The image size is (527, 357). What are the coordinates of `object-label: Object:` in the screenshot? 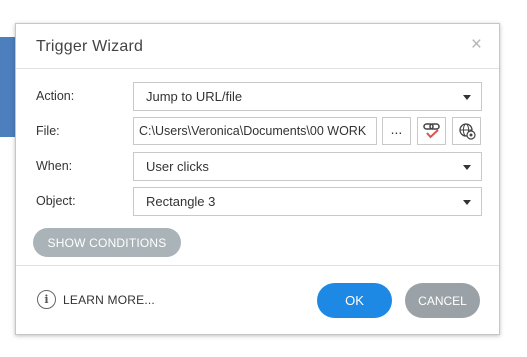 It's located at (56, 201).